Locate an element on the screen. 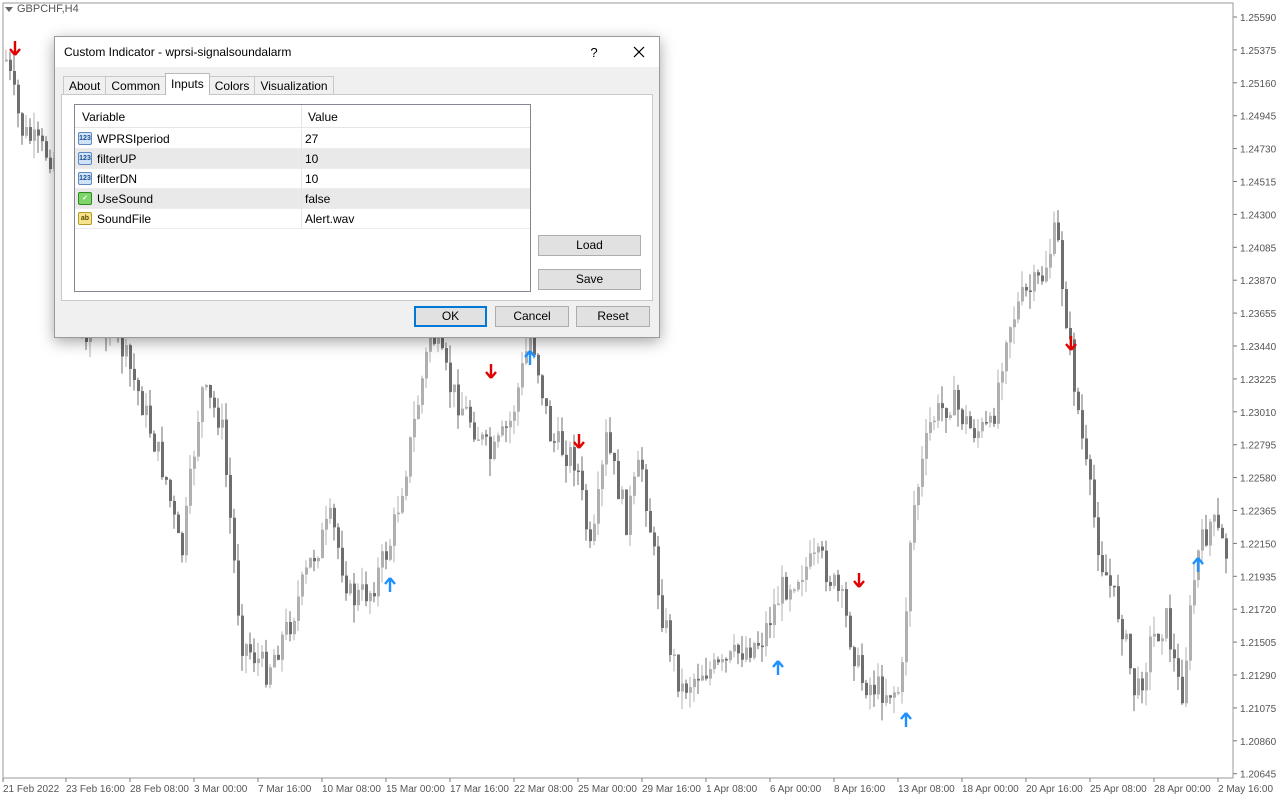  variable-value: false is located at coordinates (317, 199).